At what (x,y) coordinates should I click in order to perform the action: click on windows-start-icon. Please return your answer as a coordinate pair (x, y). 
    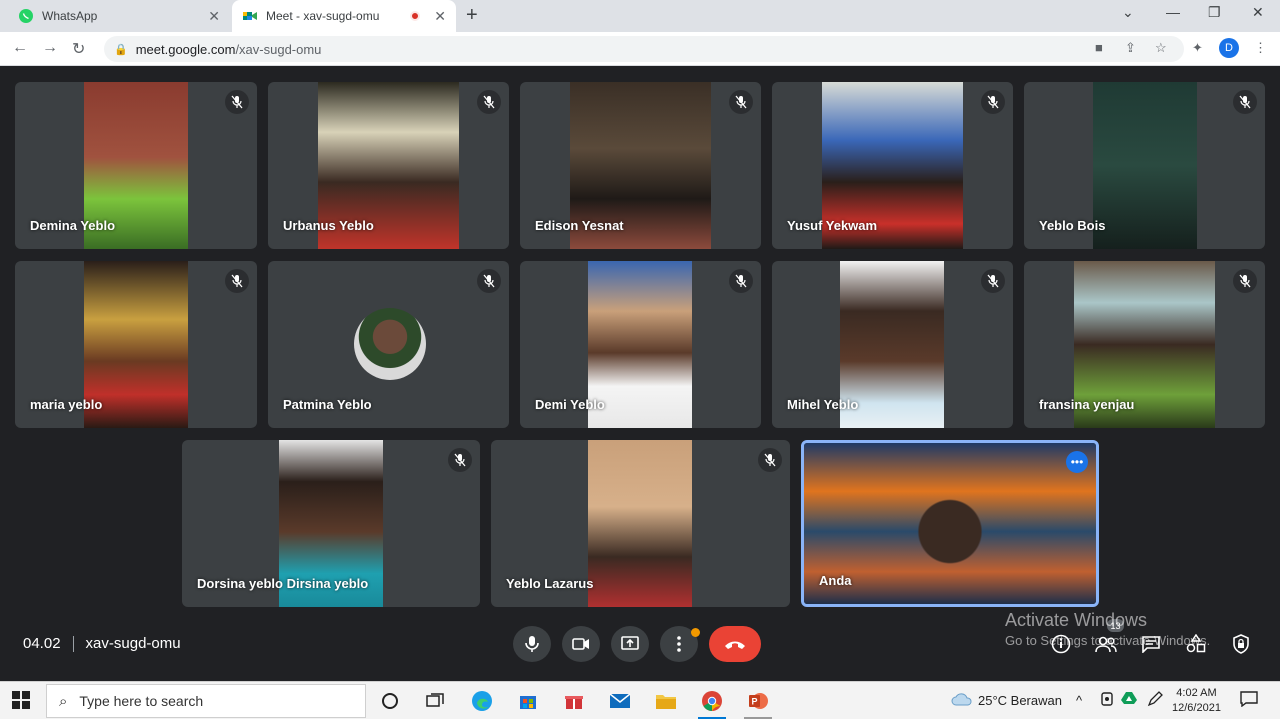
    Looking at the image, I should click on (21, 702).